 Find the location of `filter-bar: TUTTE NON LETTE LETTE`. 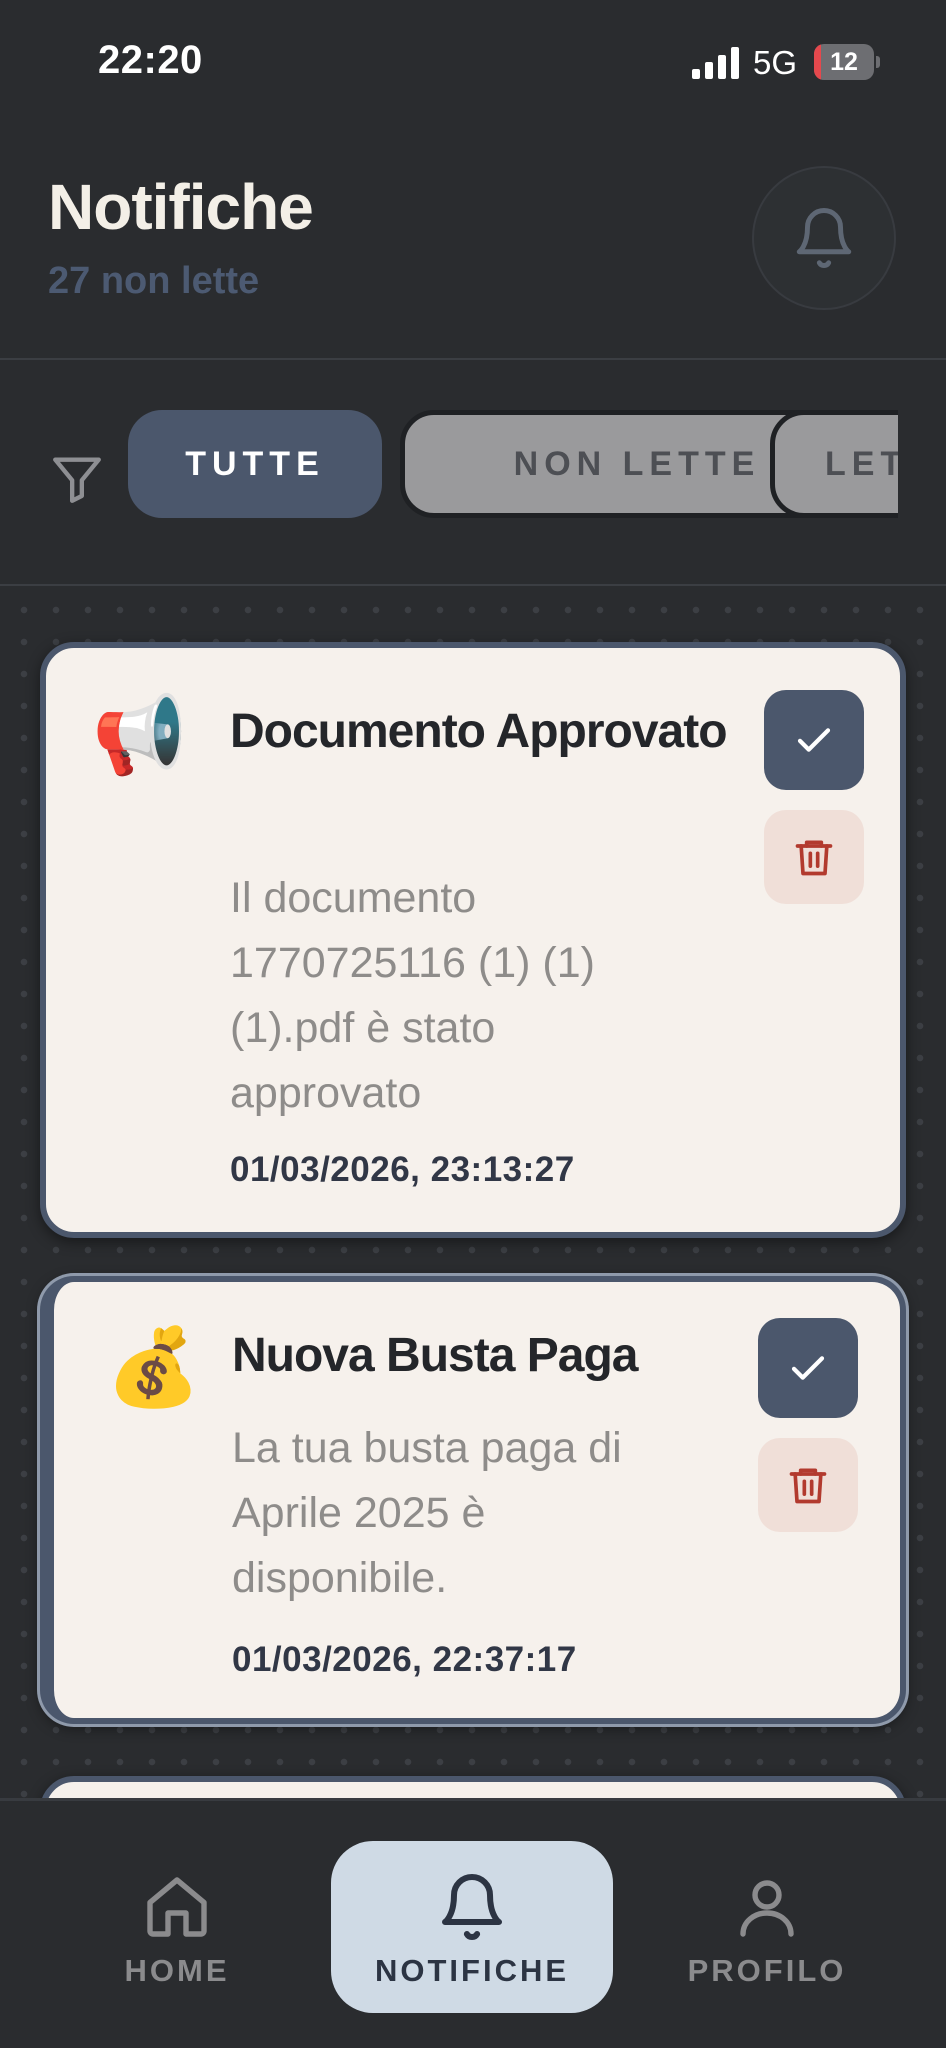

filter-bar: TUTTE NON LETTE LETTE is located at coordinates (473, 473).